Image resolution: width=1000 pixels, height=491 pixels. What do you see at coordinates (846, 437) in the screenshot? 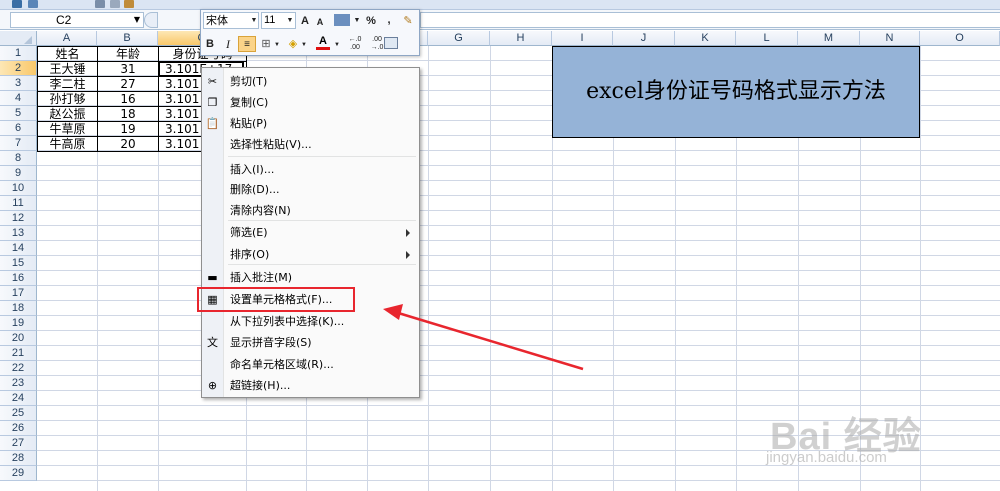
I see `watermark-logo: Bai 经验` at bounding box center [846, 437].